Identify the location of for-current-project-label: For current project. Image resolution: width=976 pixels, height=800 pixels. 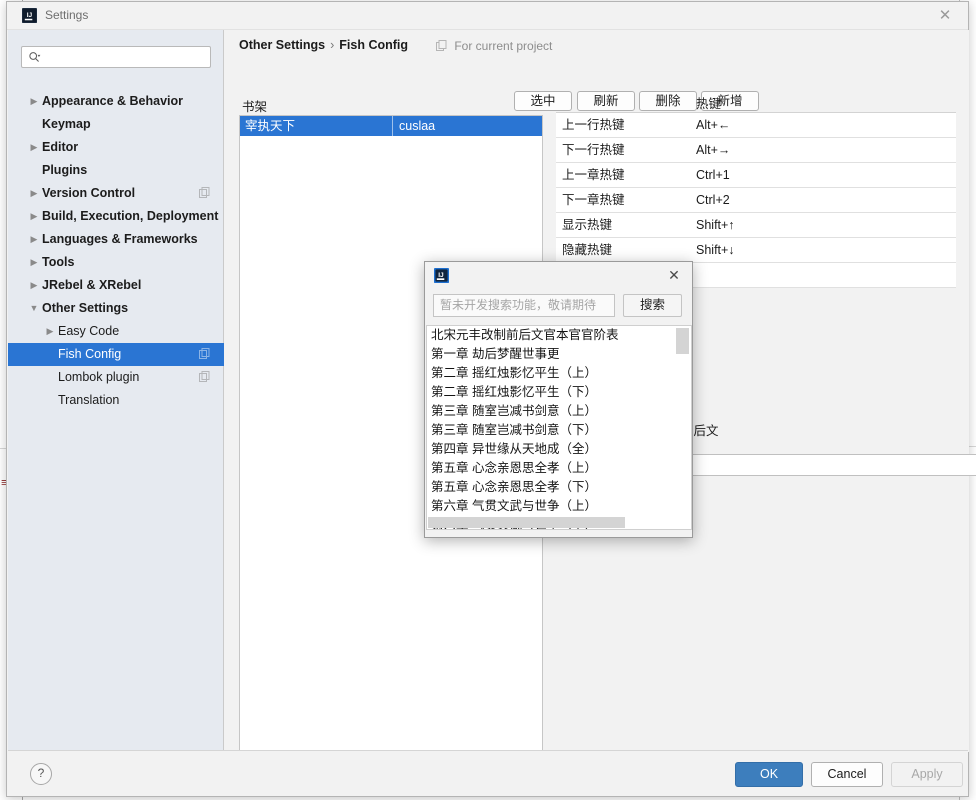
(503, 46).